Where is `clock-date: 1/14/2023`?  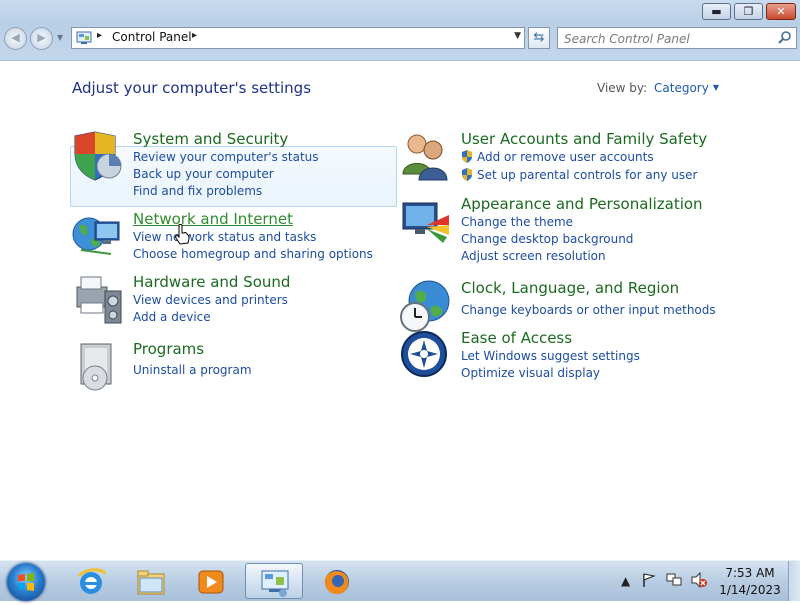 clock-date: 1/14/2023 is located at coordinates (750, 590).